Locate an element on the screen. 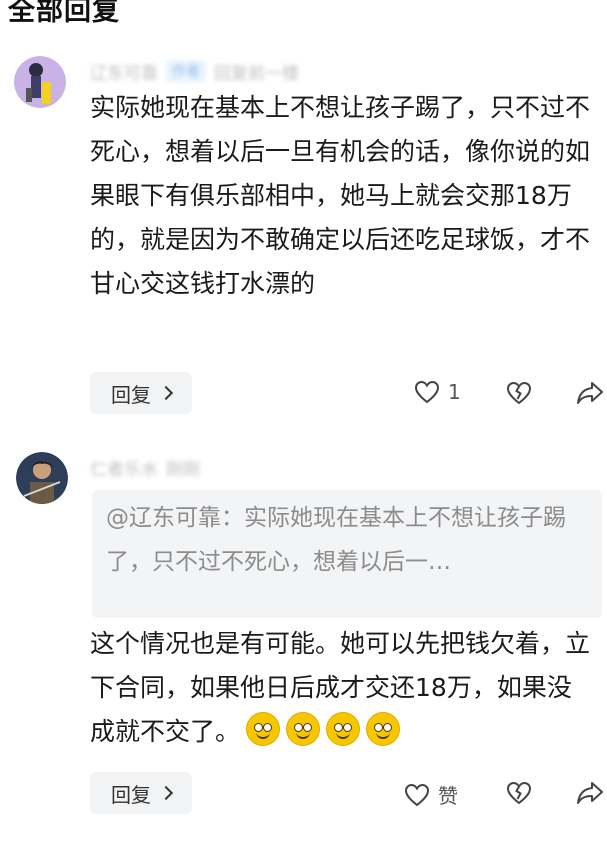 The width and height of the screenshot is (607, 841). heart-icon is located at coordinates (417, 794).